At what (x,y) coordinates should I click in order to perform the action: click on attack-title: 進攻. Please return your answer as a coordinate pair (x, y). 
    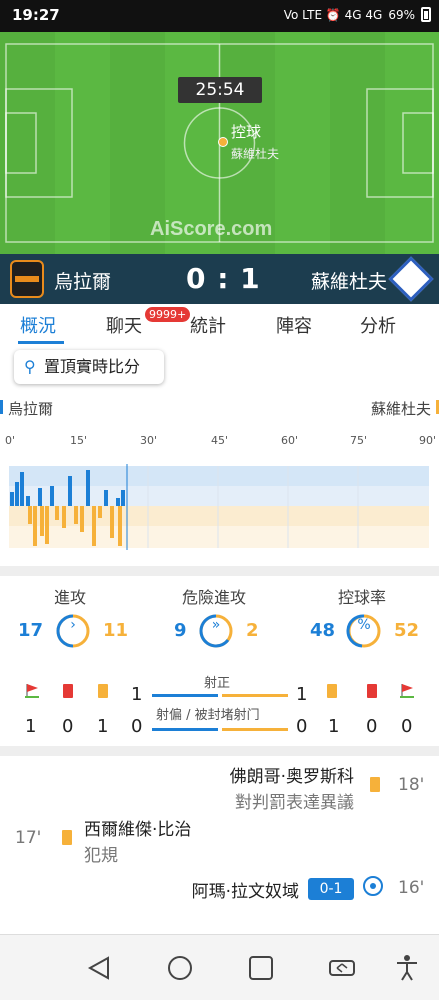
    Looking at the image, I should click on (70, 597).